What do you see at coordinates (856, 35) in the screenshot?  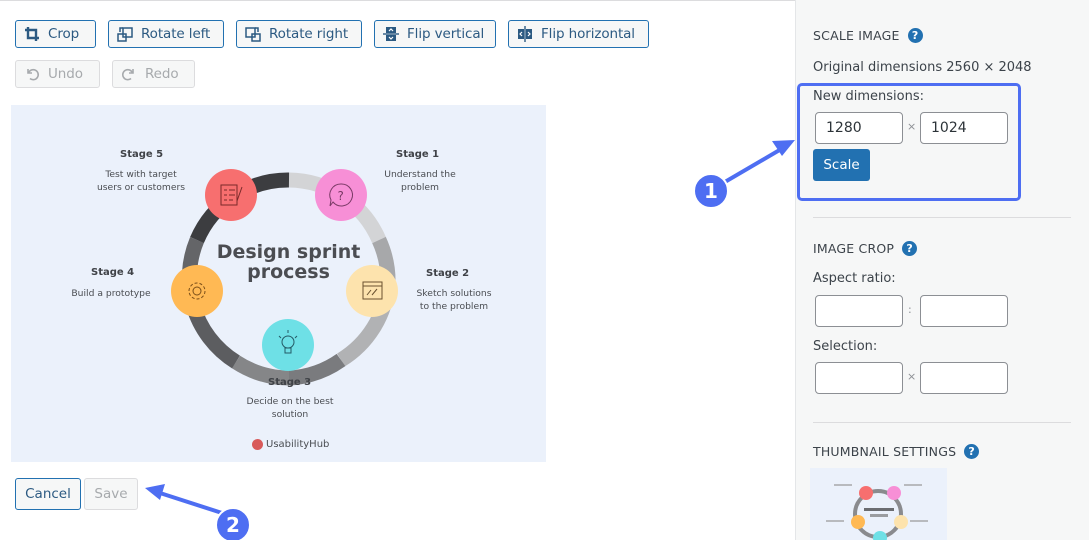 I see `scale-image-heading-text: SCALE IMAGE` at bounding box center [856, 35].